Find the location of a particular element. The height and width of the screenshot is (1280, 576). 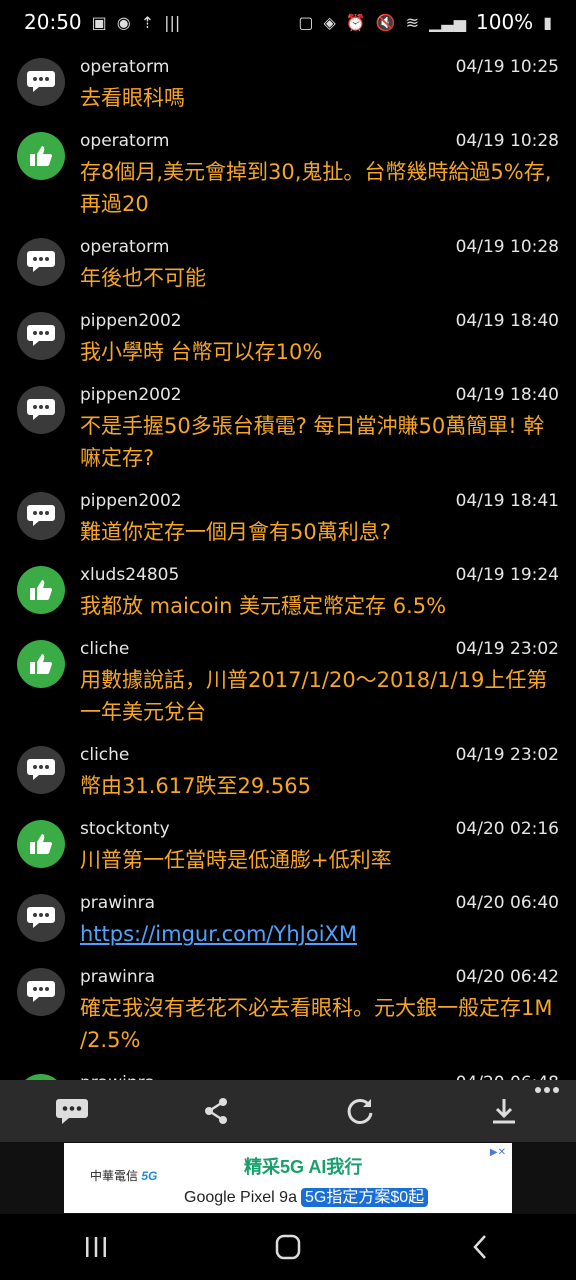

message-meta: cliche 04/19 23:02 is located at coordinates (320, 649).